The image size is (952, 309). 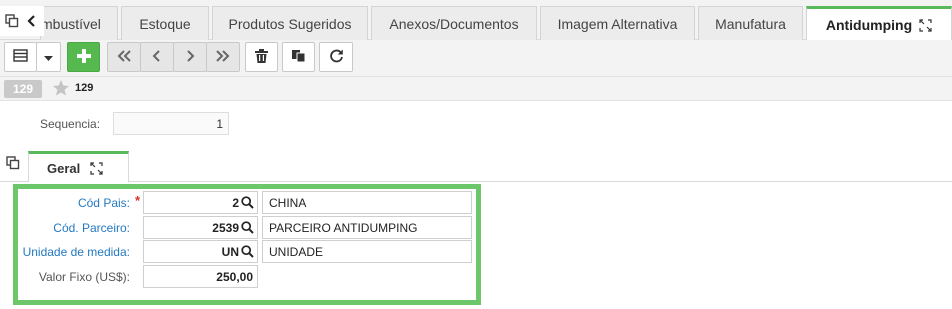 I want to click on unidade-medida-input: UN, so click(x=200, y=251).